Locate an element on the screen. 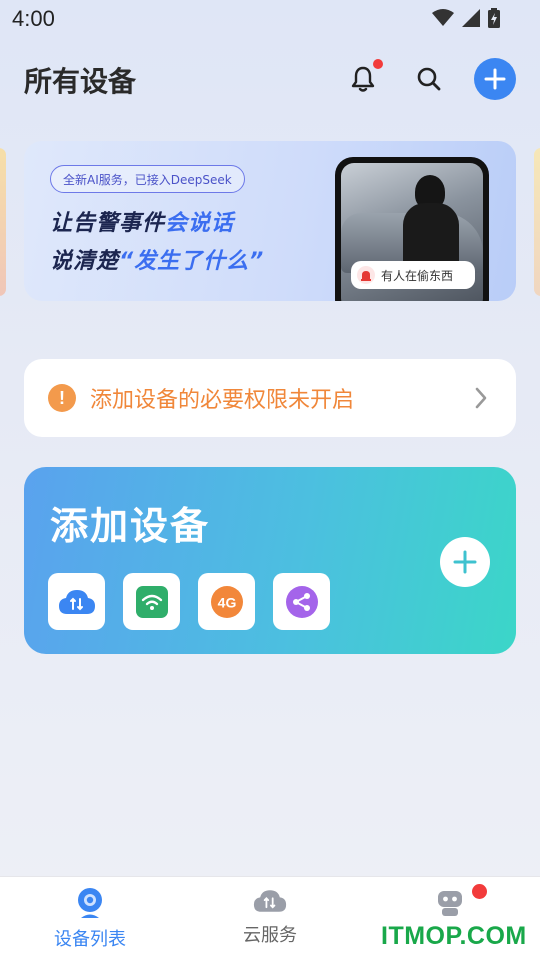 The width and height of the screenshot is (540, 960). add-device-top-button is located at coordinates (495, 79).